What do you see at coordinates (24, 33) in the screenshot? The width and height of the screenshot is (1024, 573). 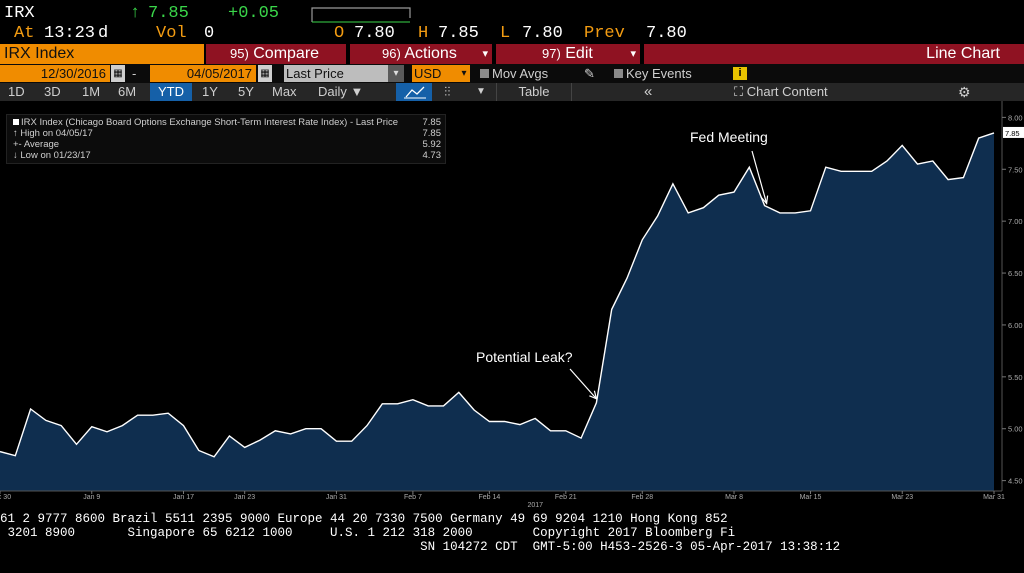 I see `at-label: At` at bounding box center [24, 33].